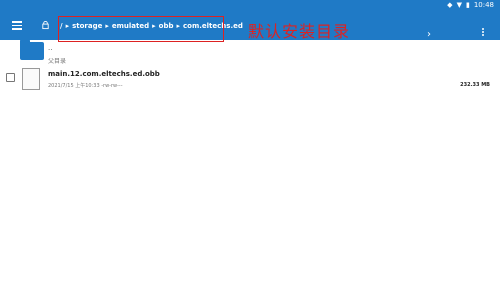  Describe the element at coordinates (104, 74) in the screenshot. I see `file-name: main.12.com.eltechs.ed.obb` at that location.